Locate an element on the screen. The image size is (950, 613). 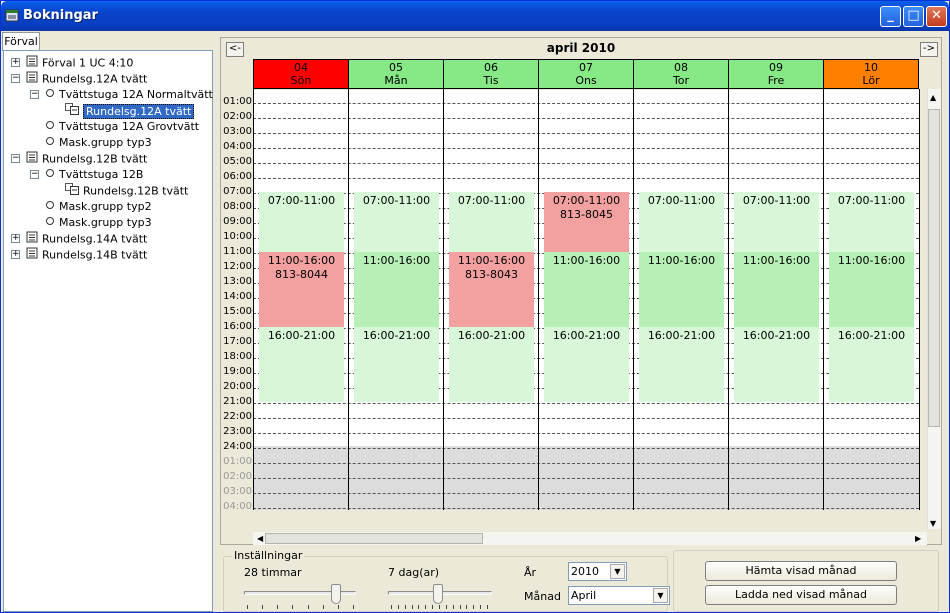
tree-item: + Förval 1 UC 4:10 is located at coordinates (72, 63).